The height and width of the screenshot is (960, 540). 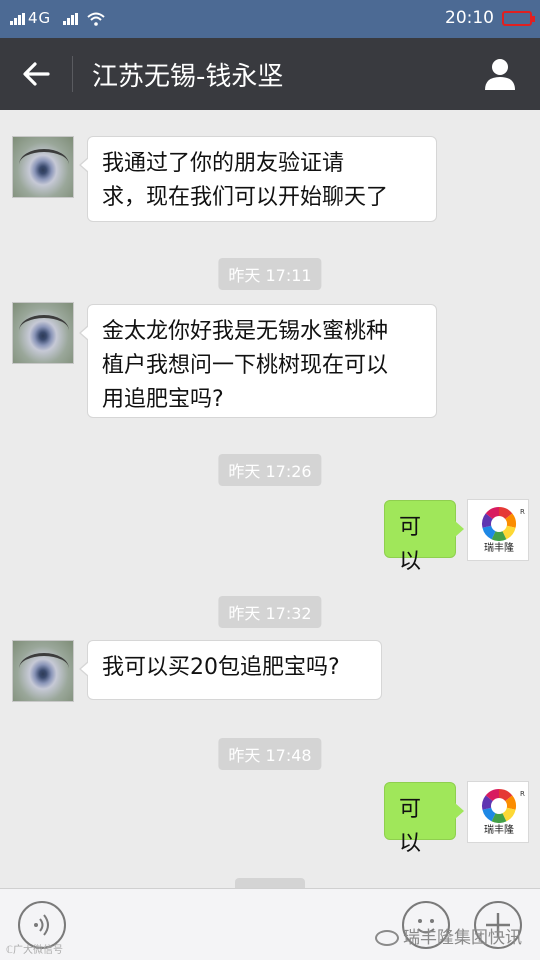 What do you see at coordinates (223, 163) in the screenshot?
I see `message-line: 我通过了你的朋友验证请` at bounding box center [223, 163].